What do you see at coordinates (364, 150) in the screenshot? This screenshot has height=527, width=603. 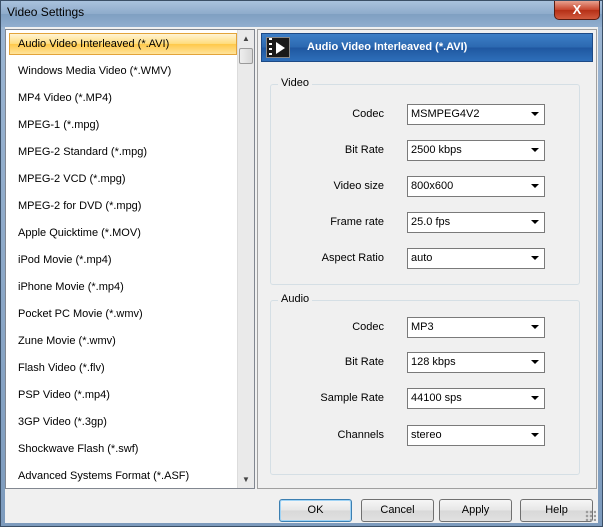 I see `video-bitrate-label: Bit Rate` at bounding box center [364, 150].